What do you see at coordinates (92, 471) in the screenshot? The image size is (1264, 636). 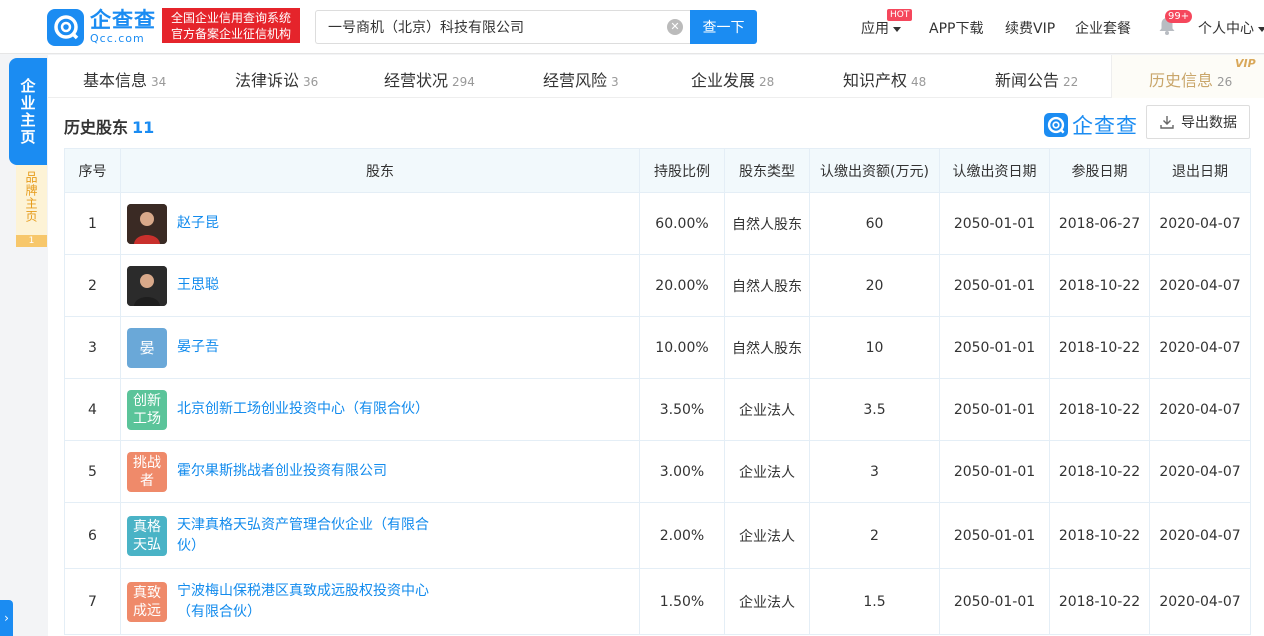 I see `row-no: 5` at bounding box center [92, 471].